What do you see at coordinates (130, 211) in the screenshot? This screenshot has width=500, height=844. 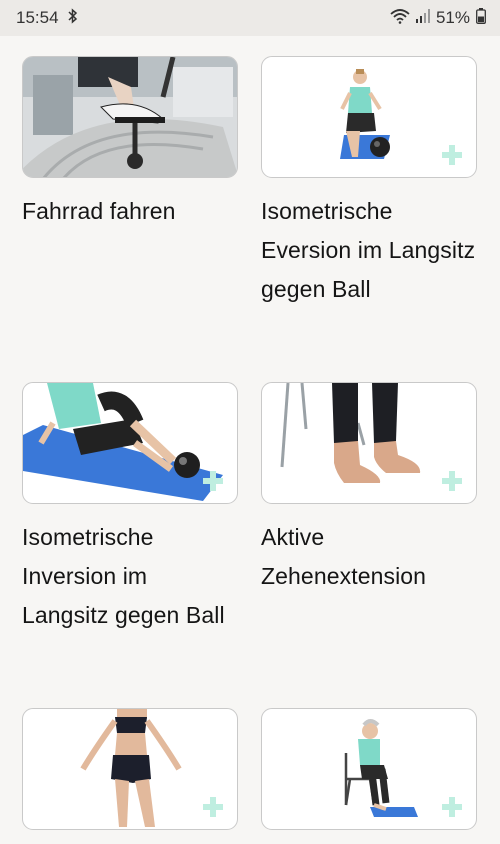 I see `exercise-title: Fahrrad fahren` at bounding box center [130, 211].